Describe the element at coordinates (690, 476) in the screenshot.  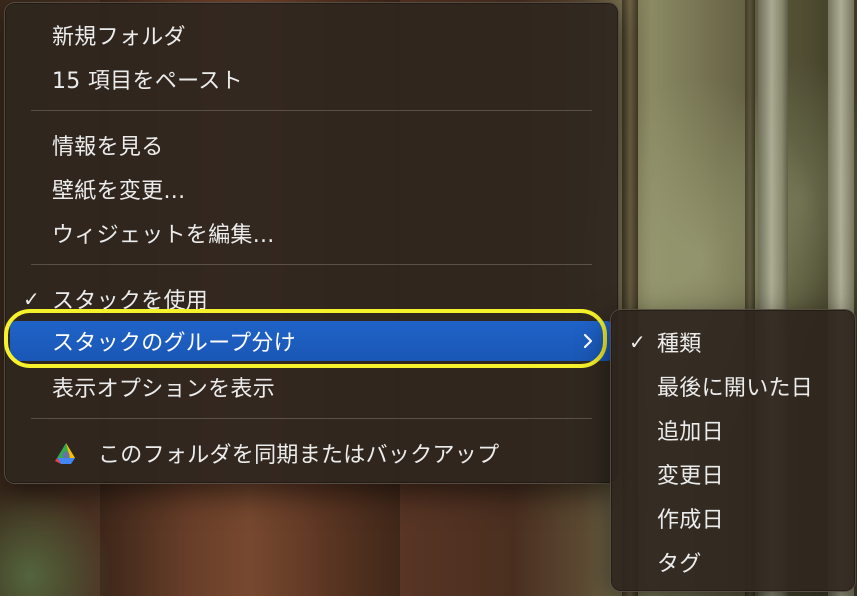
I see `submenu-item-label: 変更日` at that location.